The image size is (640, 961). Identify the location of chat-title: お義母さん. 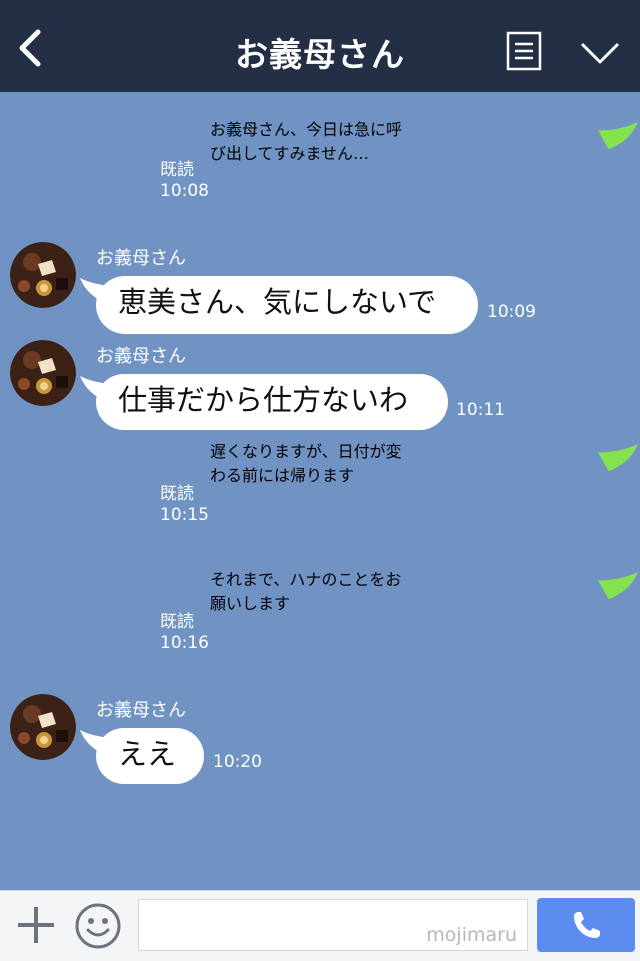
(320, 54).